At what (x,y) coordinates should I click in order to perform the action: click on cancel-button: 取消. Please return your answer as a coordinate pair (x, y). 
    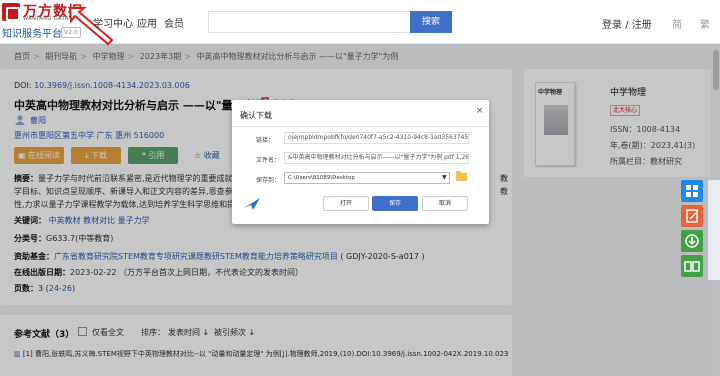
    Looking at the image, I should click on (445, 203).